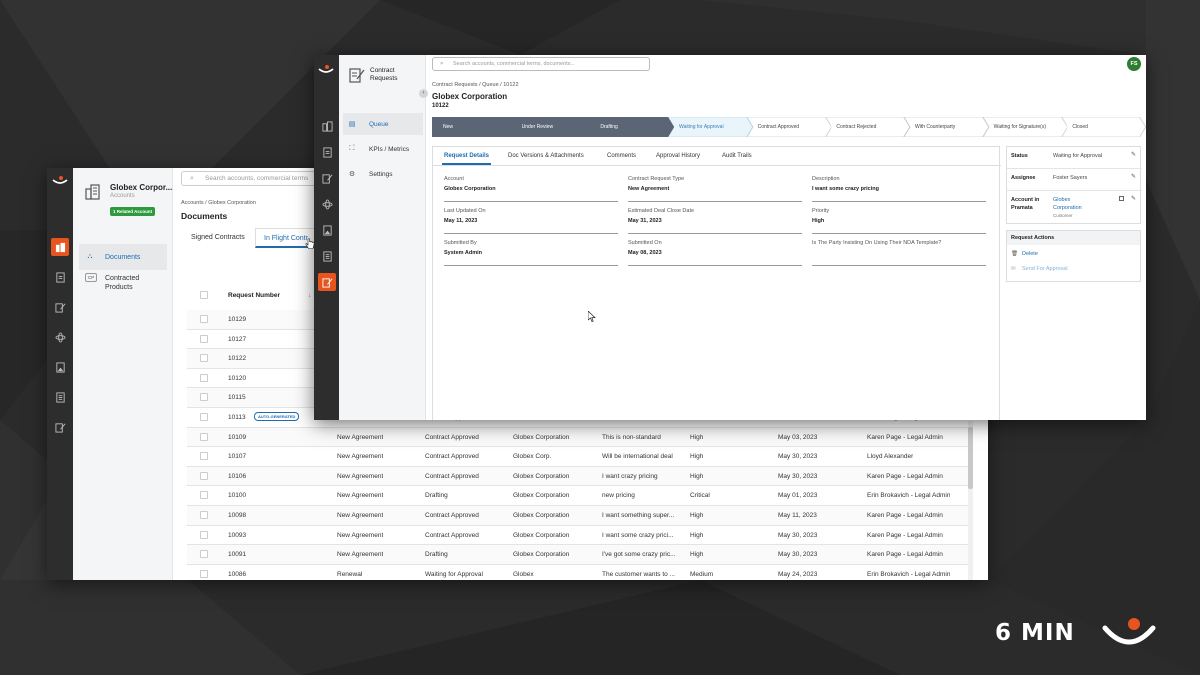  What do you see at coordinates (553, 127) in the screenshot?
I see `step-under-review: Under Review` at bounding box center [553, 127].